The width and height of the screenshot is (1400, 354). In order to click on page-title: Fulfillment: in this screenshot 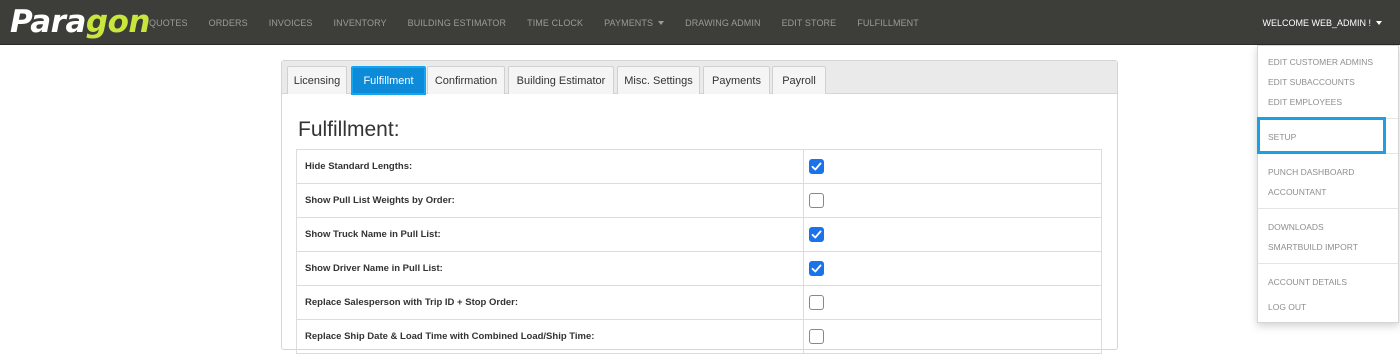, I will do `click(349, 129)`.